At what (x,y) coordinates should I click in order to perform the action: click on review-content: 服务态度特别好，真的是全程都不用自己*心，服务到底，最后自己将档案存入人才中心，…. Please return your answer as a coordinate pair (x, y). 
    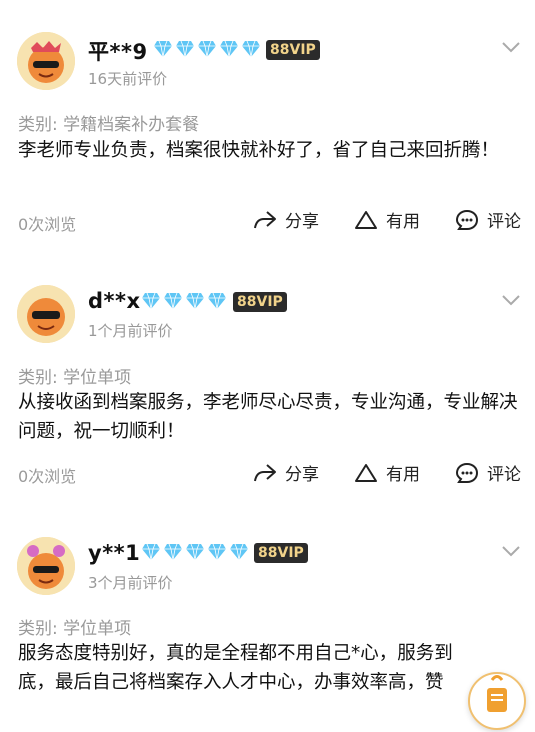
    Looking at the image, I should click on (235, 668).